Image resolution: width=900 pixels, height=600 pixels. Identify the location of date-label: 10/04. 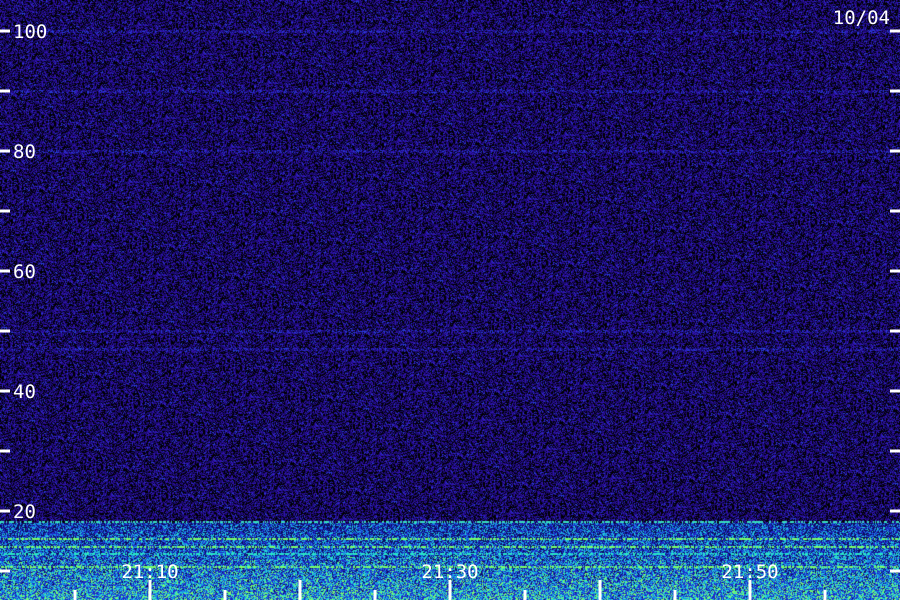
(861, 18).